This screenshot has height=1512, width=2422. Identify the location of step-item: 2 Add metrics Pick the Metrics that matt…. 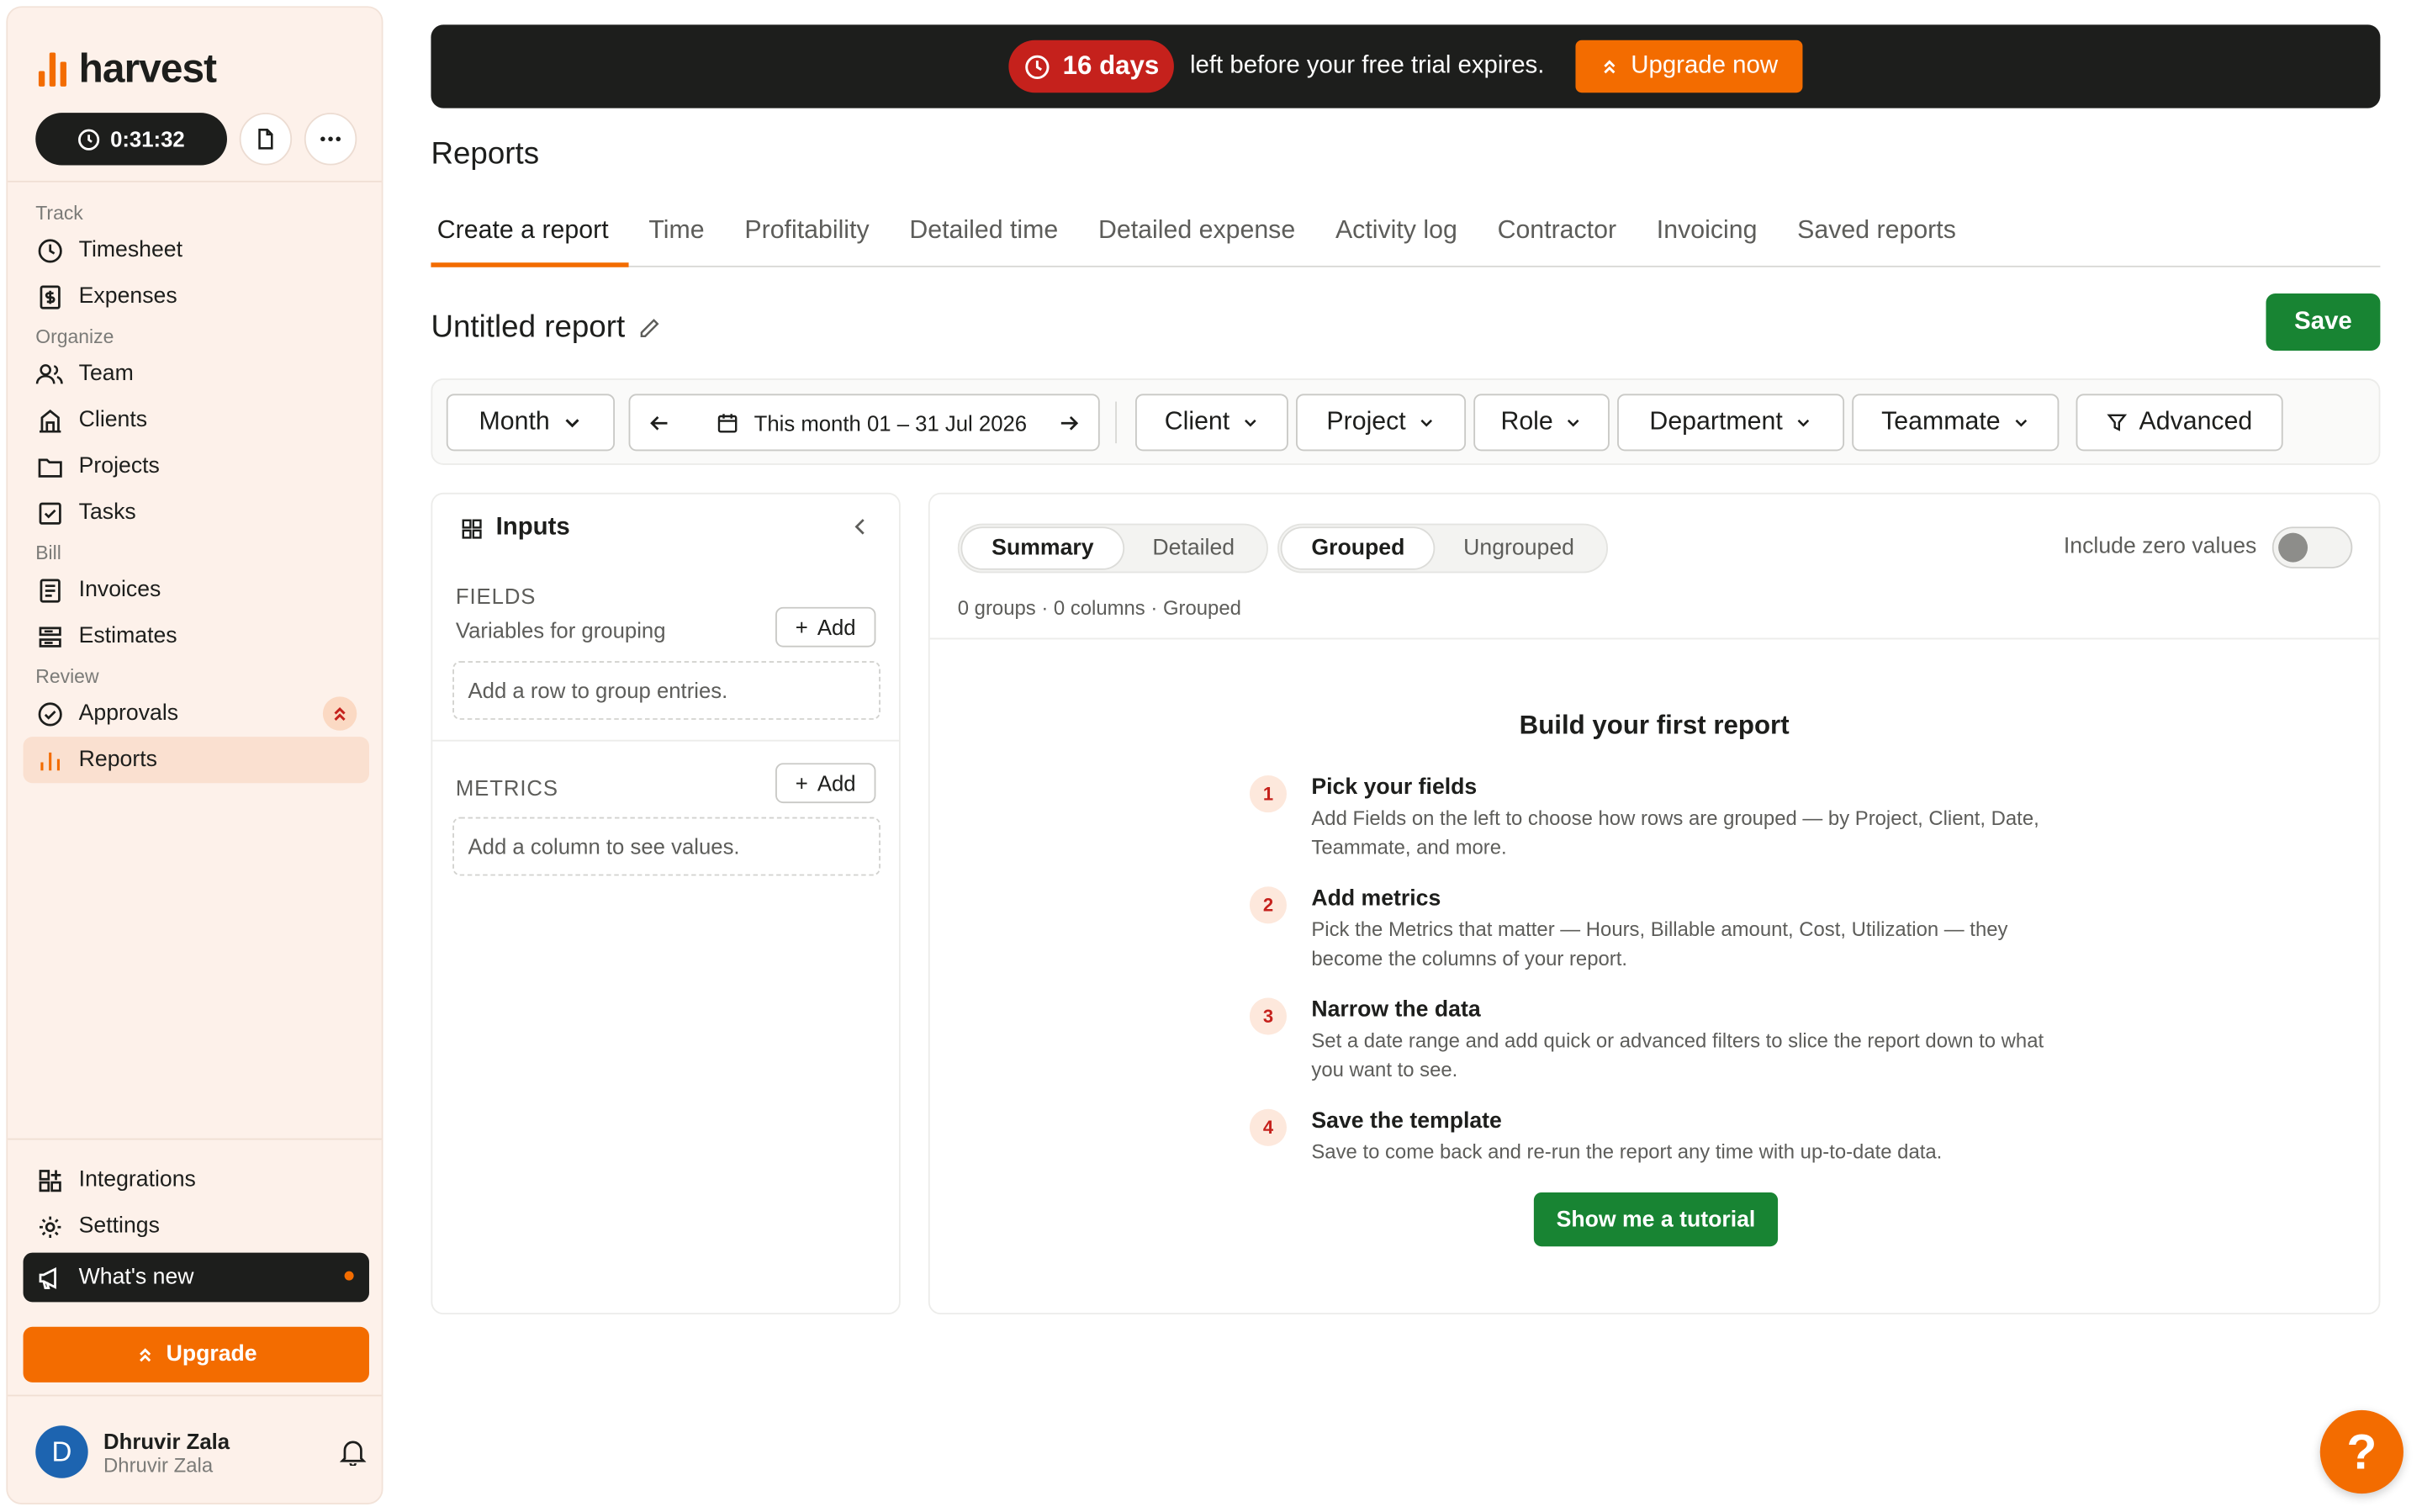
(1651, 929).